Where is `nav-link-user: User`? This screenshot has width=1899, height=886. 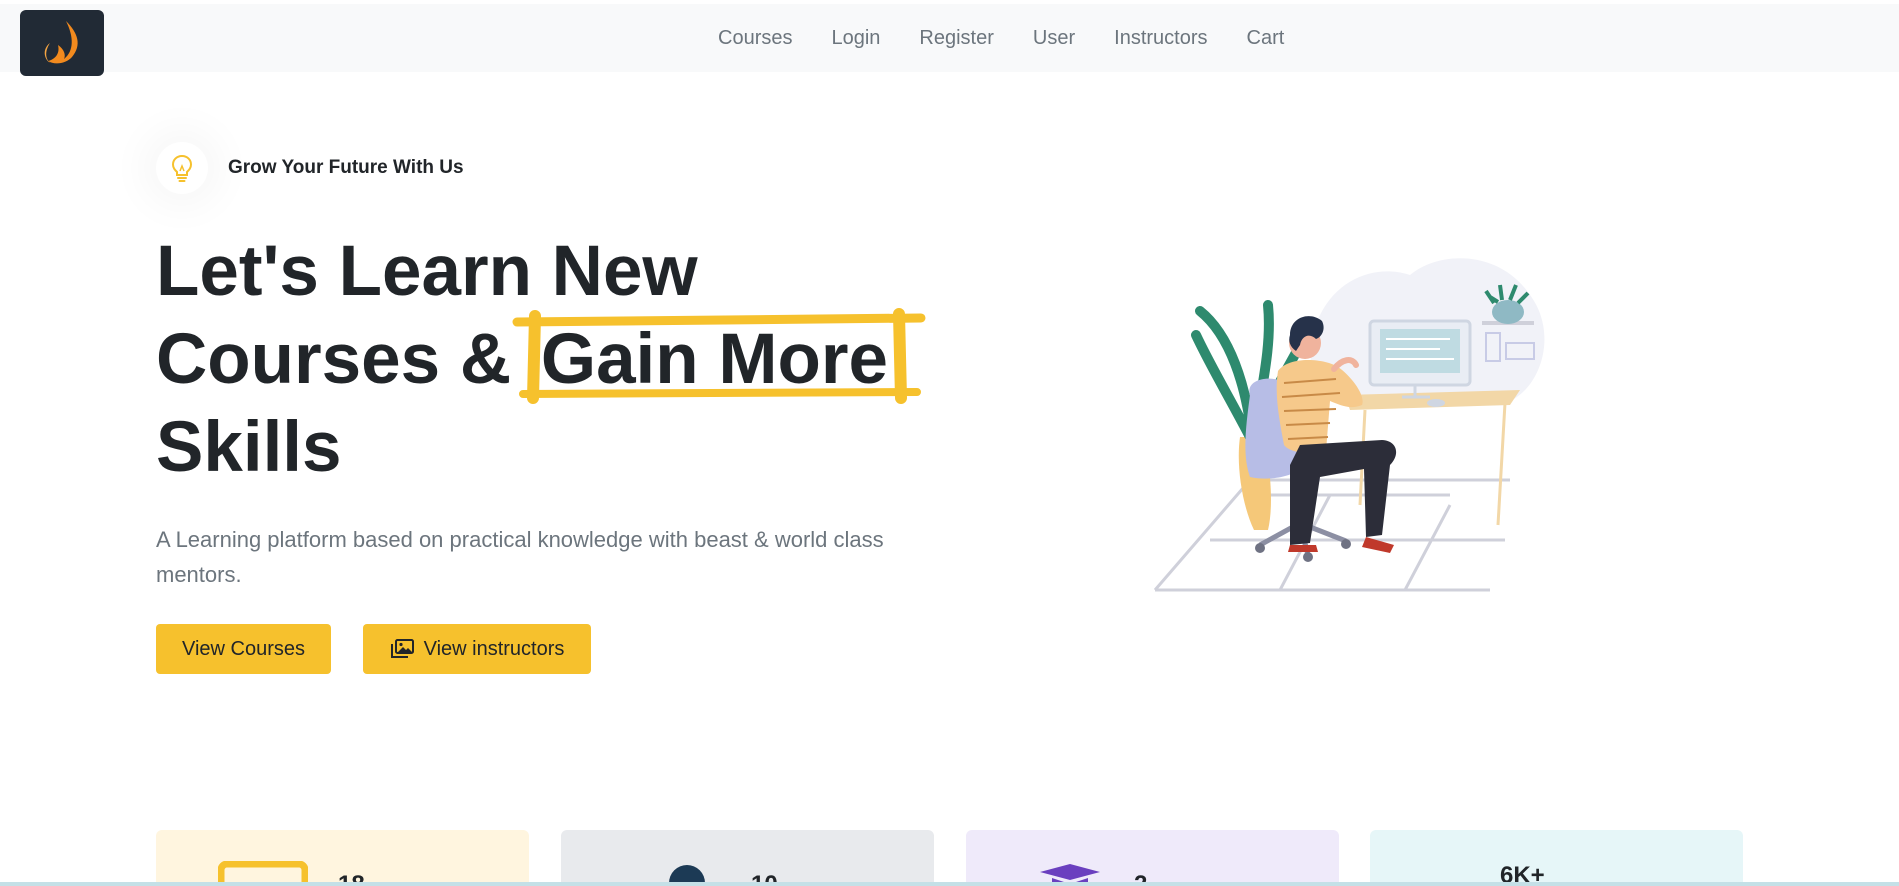 nav-link-user: User is located at coordinates (1054, 38).